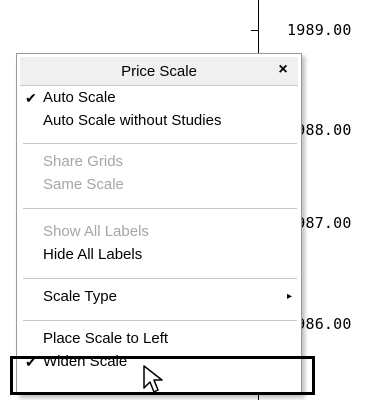 This screenshot has width=371, height=400. I want to click on submenu-arrow-icon: ▸, so click(289, 296).